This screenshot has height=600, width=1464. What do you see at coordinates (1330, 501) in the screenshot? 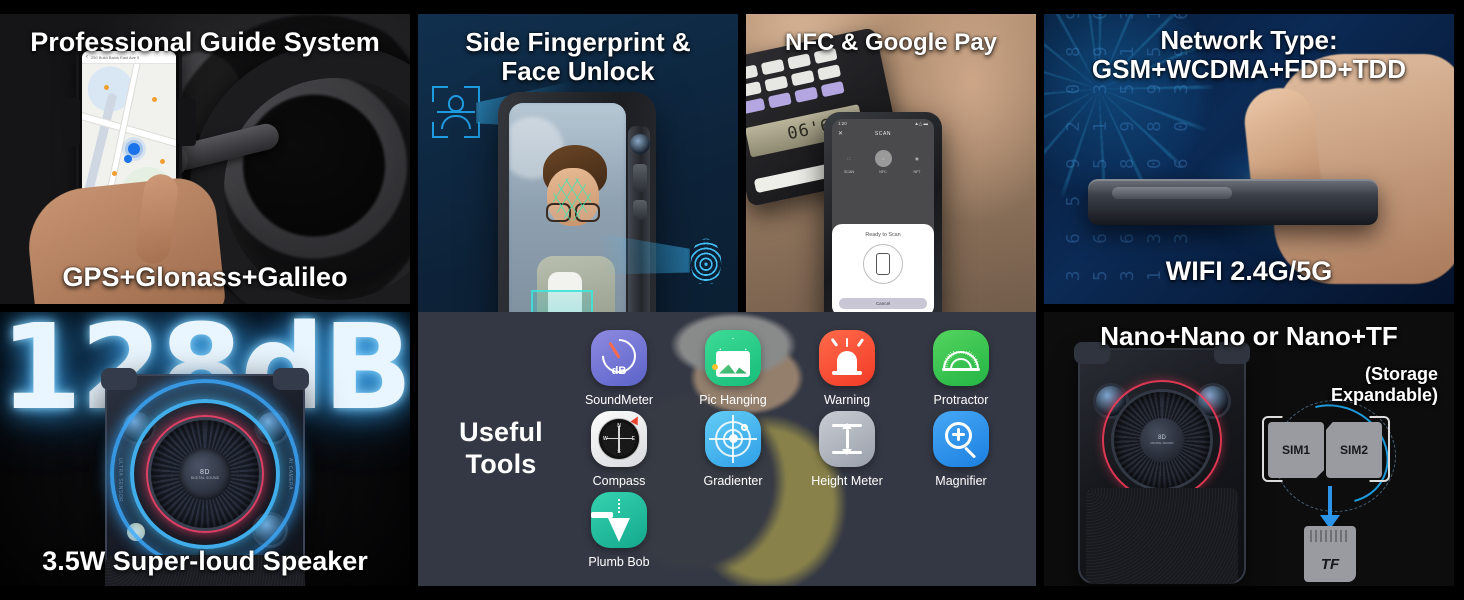
I see `down-arrow-icon` at bounding box center [1330, 501].